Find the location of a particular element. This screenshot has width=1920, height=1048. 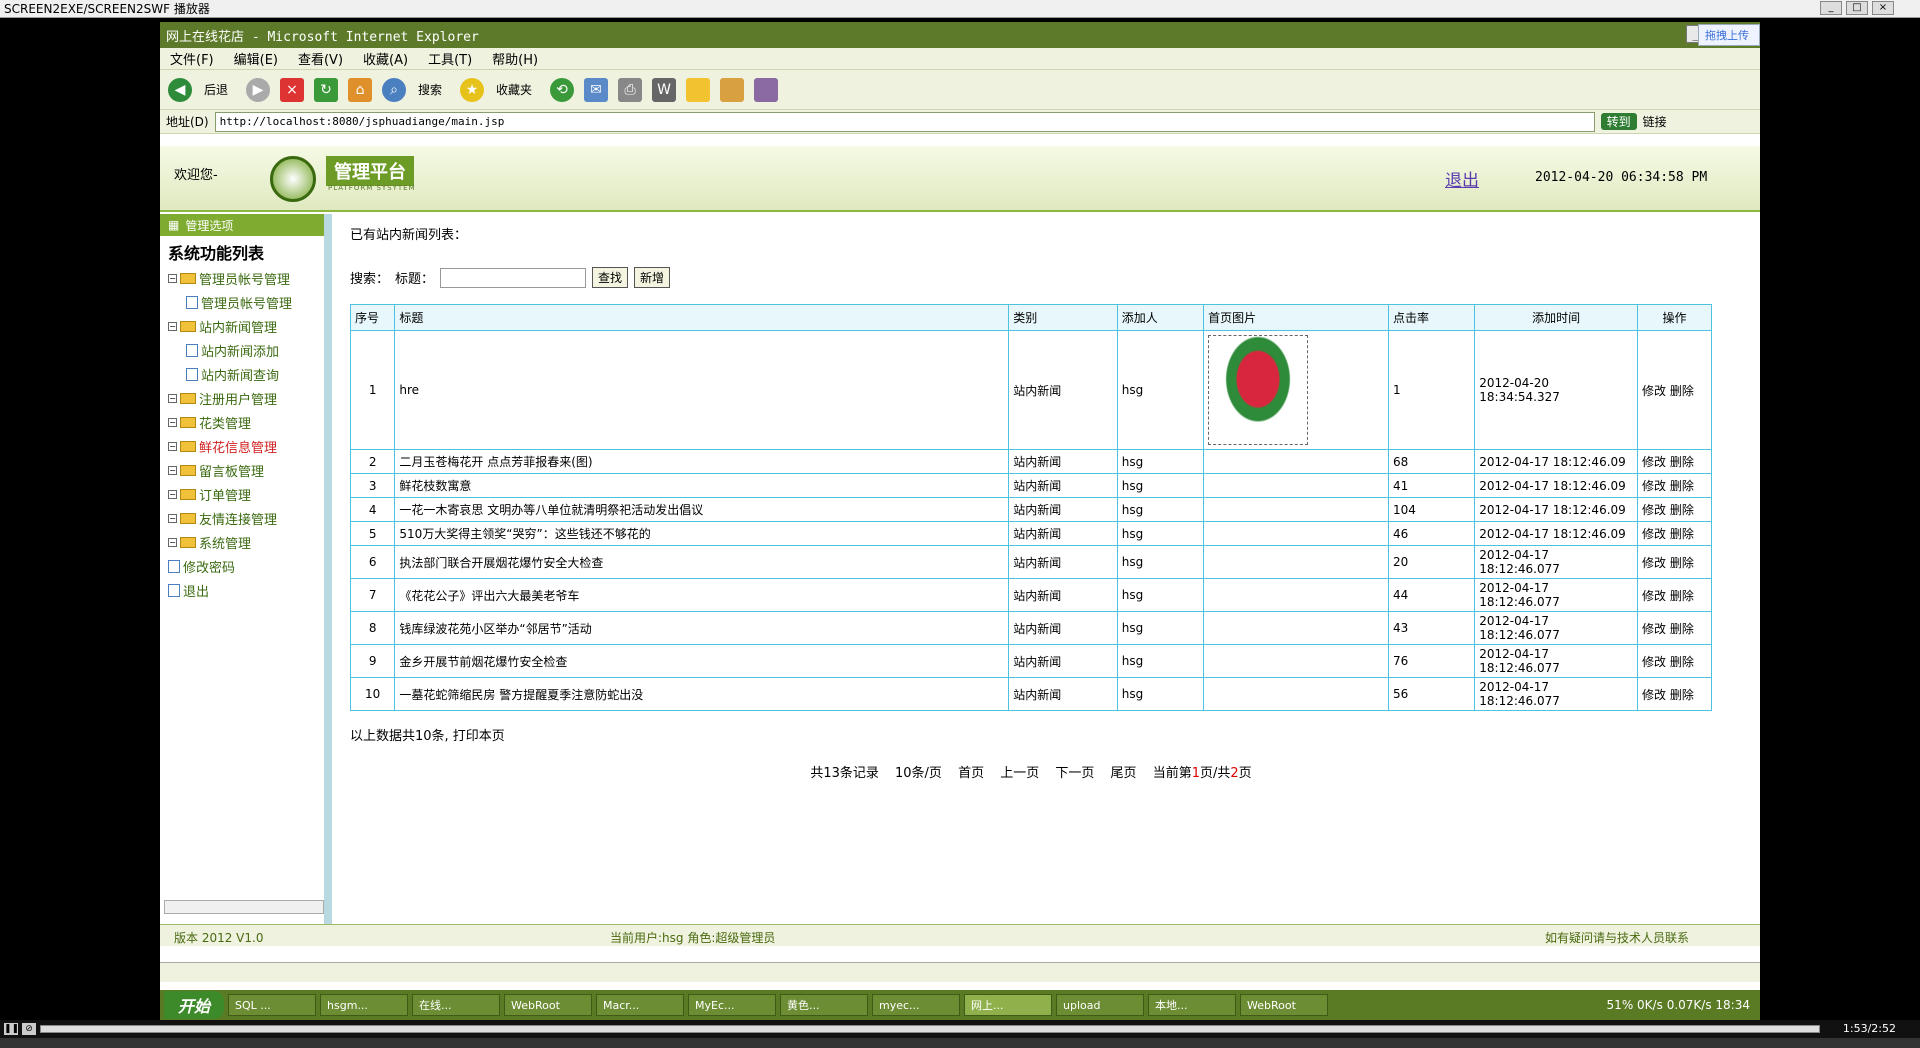

sidebar-item: − 注册用户管理 is located at coordinates (242, 398).